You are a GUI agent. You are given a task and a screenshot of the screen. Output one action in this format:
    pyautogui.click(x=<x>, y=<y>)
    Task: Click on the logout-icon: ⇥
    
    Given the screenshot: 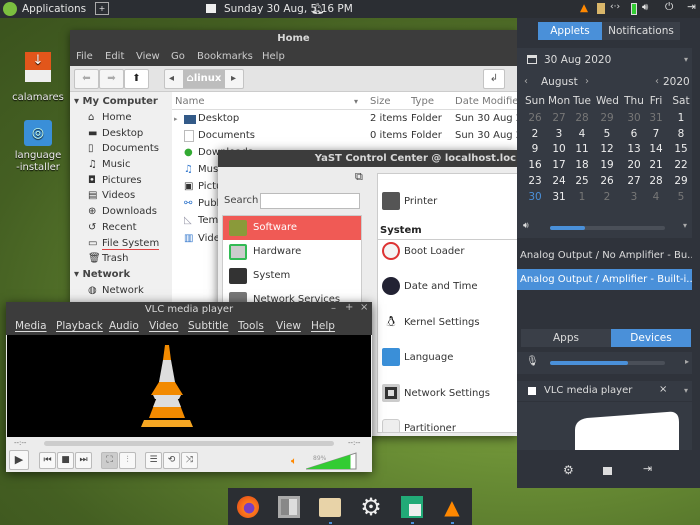 What is the action you would take?
    pyautogui.click(x=647, y=468)
    